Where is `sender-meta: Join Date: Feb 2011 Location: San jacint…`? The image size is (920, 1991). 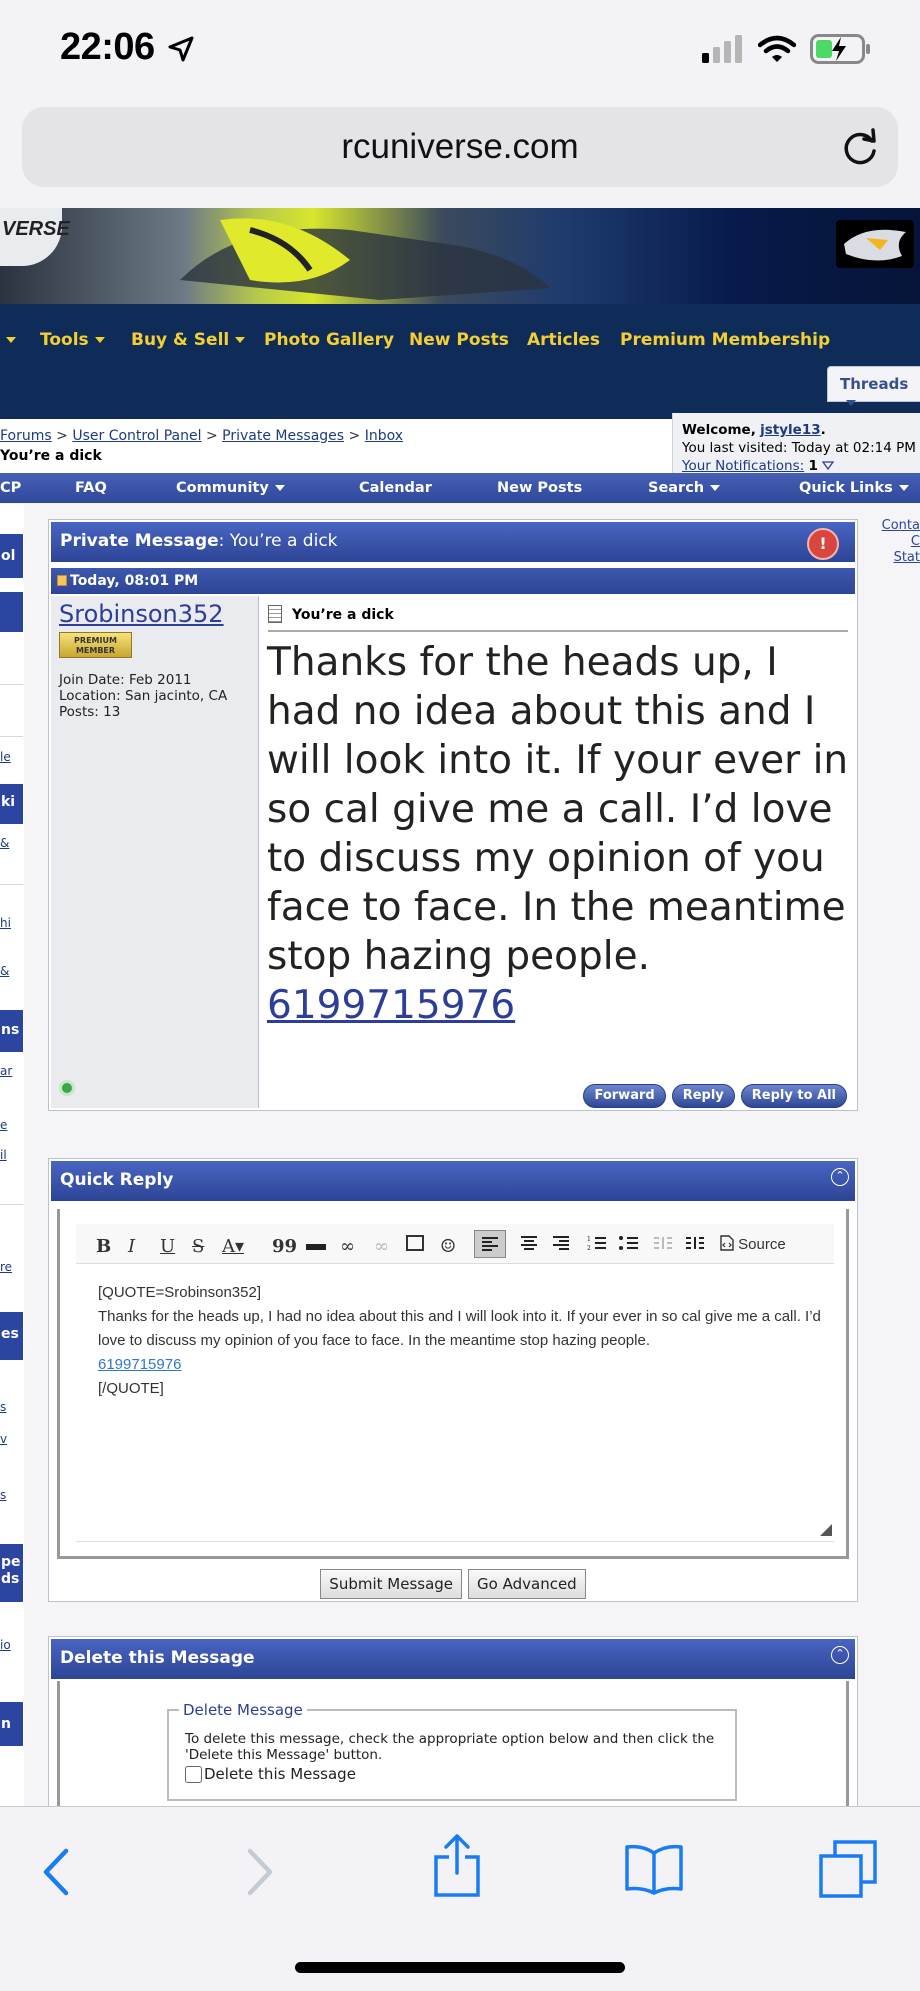
sender-meta: Join Date: Feb 2011 Location: San jacint… is located at coordinates (143, 696).